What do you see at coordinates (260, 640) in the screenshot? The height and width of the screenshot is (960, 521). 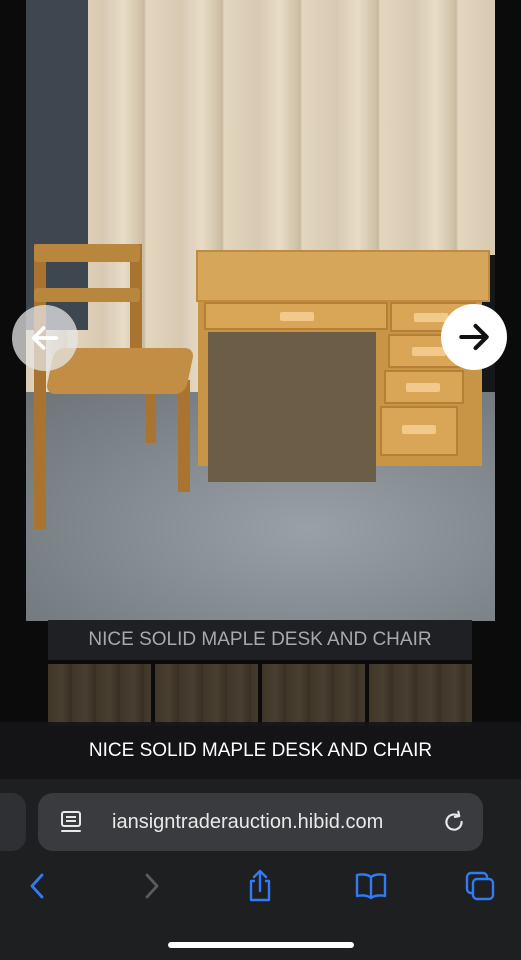 I see `listing-title: NICE SOLID MAPLE DESK AND CHAIR` at bounding box center [260, 640].